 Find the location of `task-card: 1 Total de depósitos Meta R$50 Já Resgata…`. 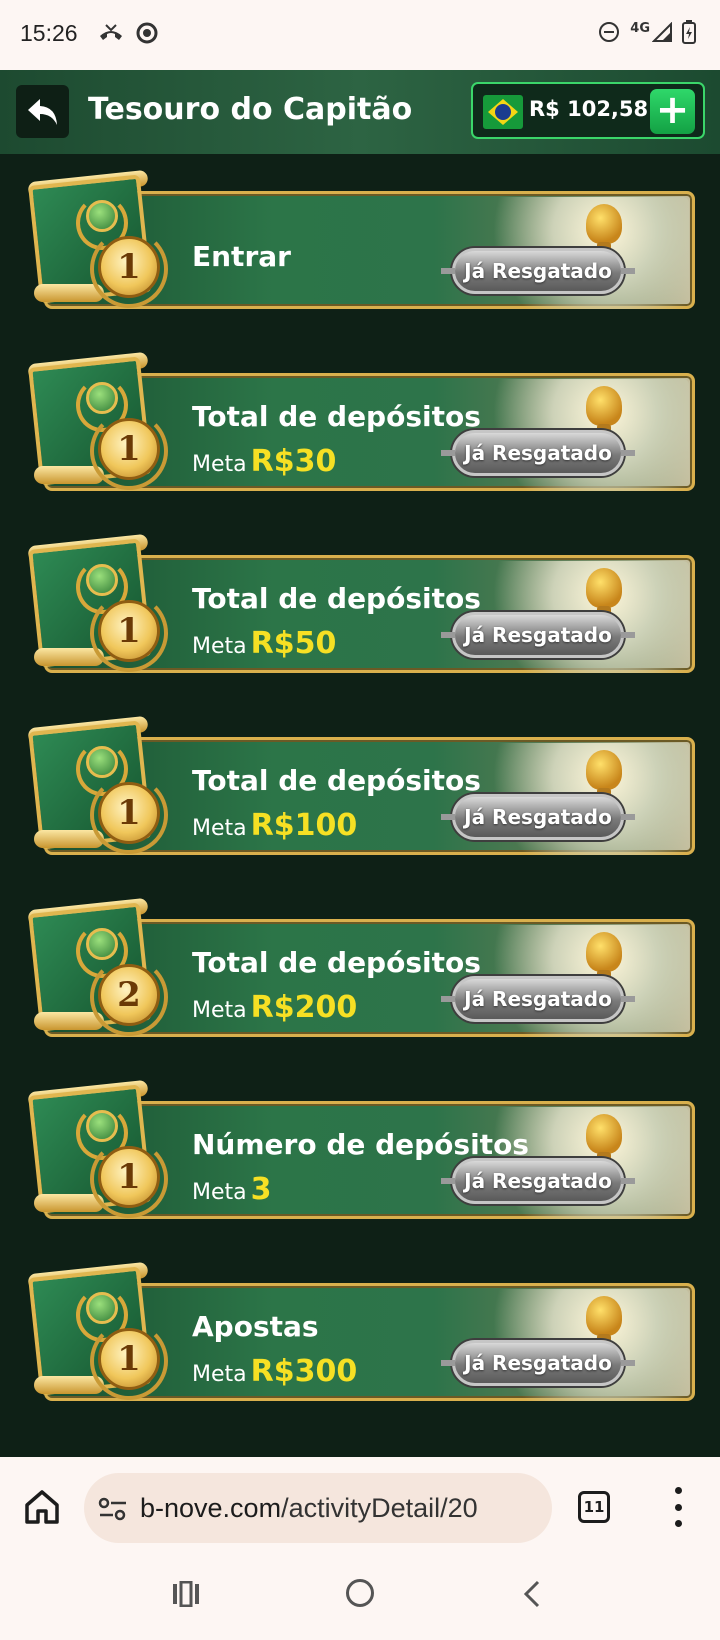

task-card: 1 Total de depósitos Meta R$50 Já Resgata… is located at coordinates (357, 606).